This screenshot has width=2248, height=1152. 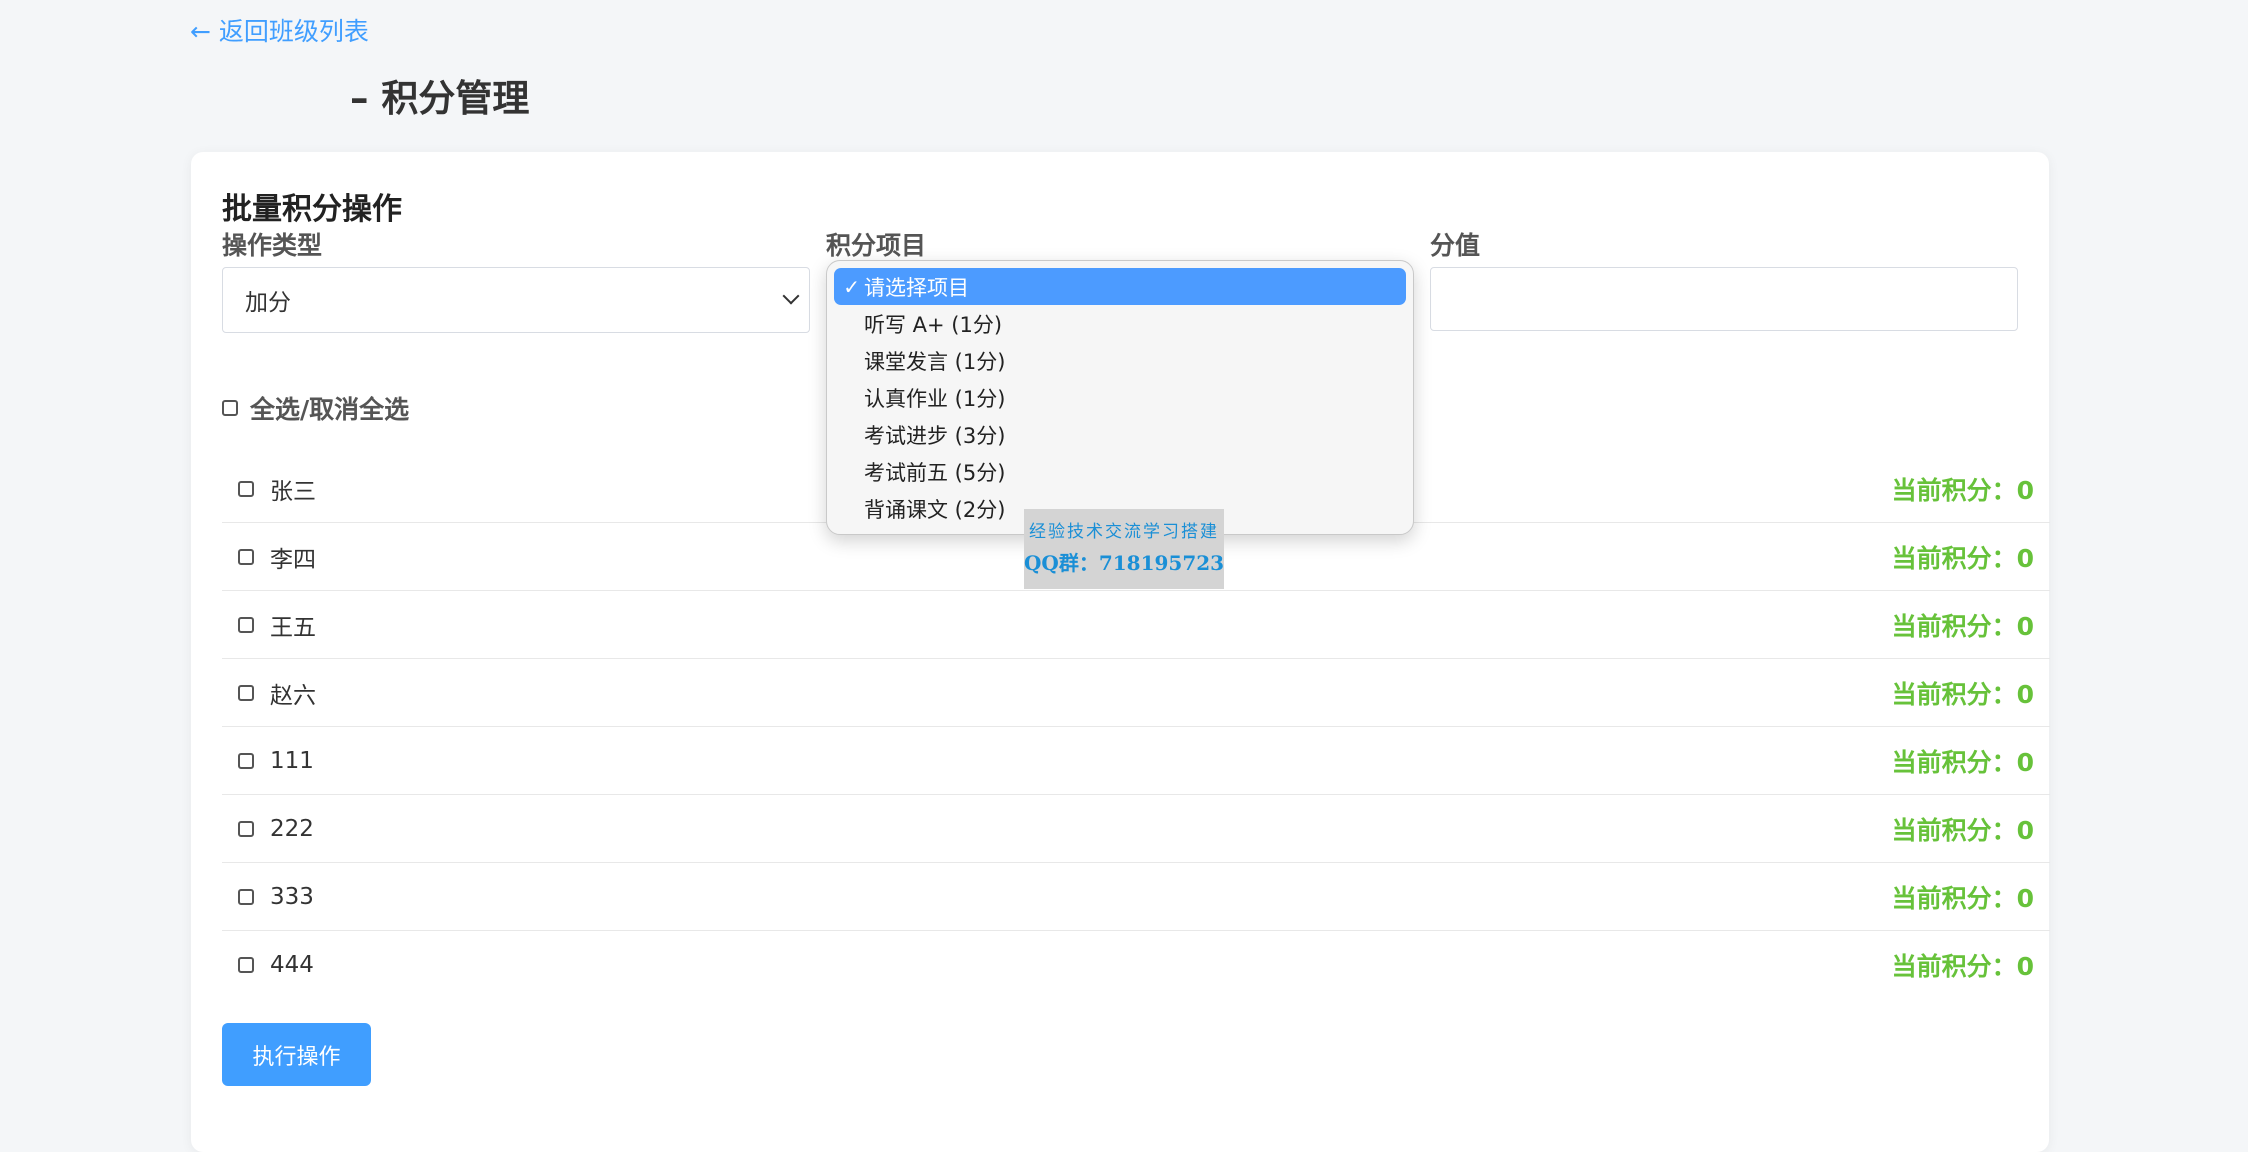 I want to click on points-item-label: 积分项目, so click(x=876, y=245).